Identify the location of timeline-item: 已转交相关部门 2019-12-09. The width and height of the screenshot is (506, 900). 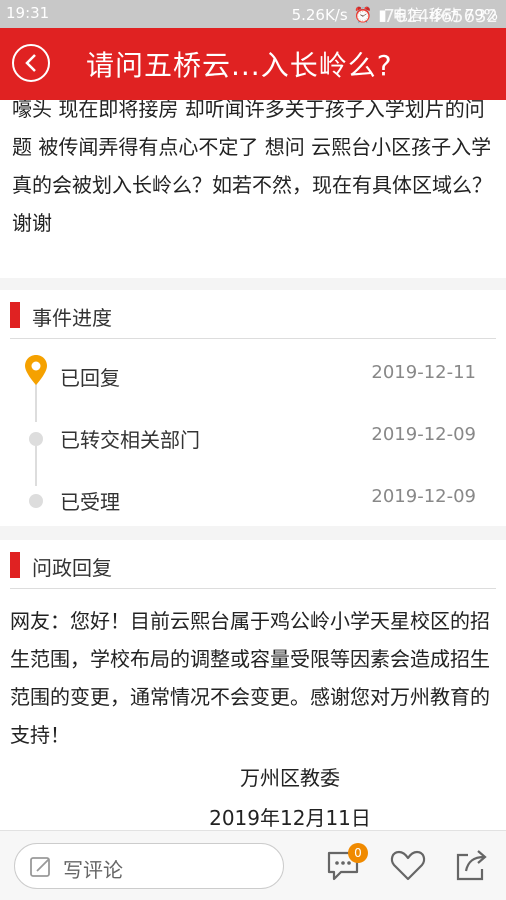
(253, 436).